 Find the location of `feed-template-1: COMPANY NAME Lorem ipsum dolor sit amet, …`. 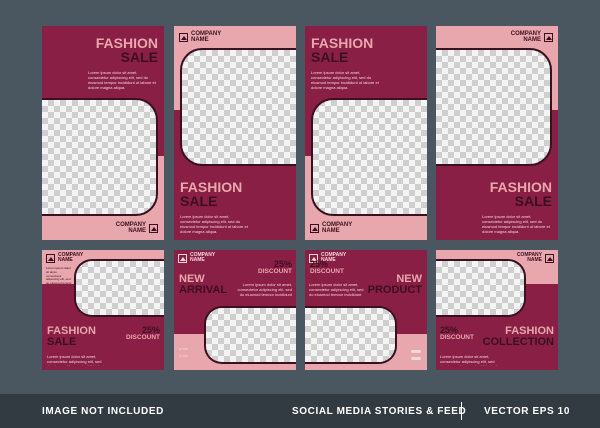

feed-template-1: COMPANY NAME Lorem ipsum dolor sit amet, … is located at coordinates (103, 310).